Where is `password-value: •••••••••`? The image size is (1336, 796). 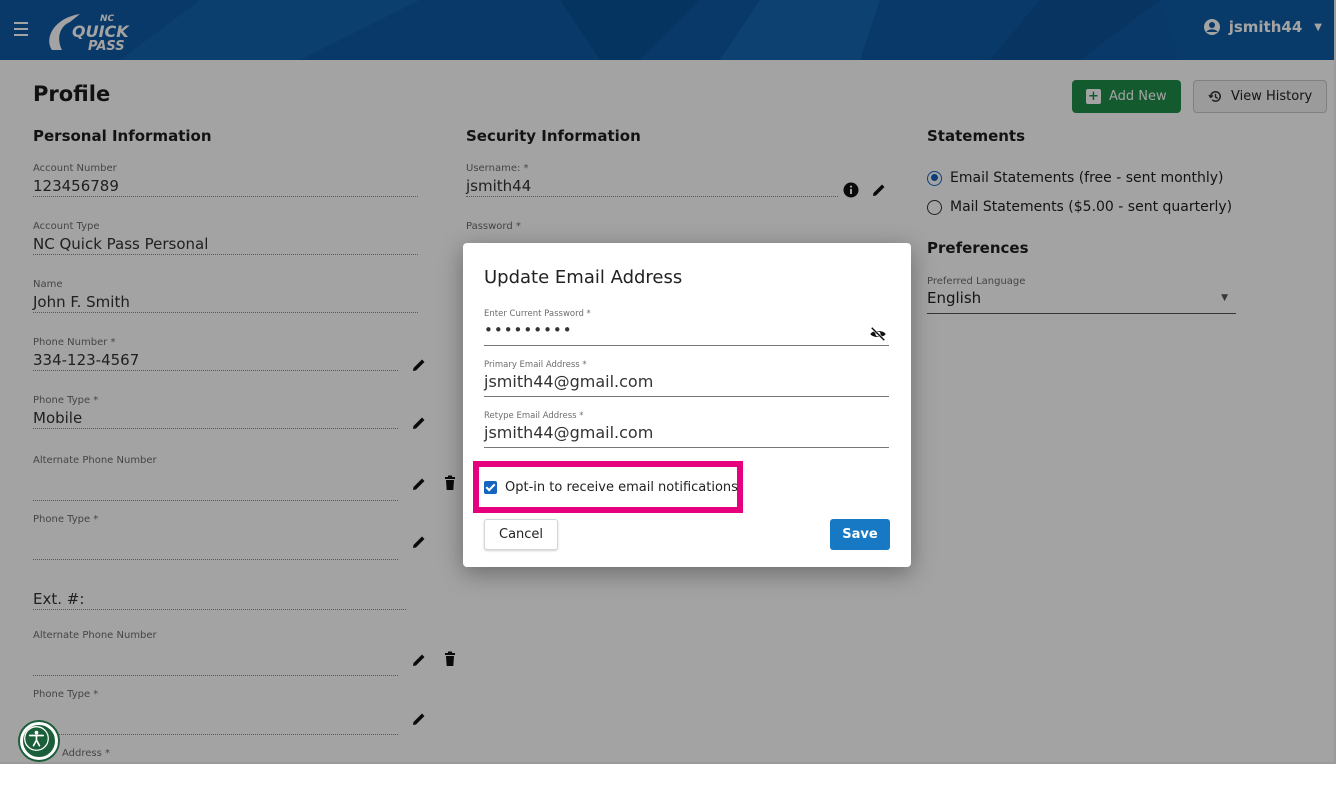 password-value: ••••••••• is located at coordinates (686, 333).